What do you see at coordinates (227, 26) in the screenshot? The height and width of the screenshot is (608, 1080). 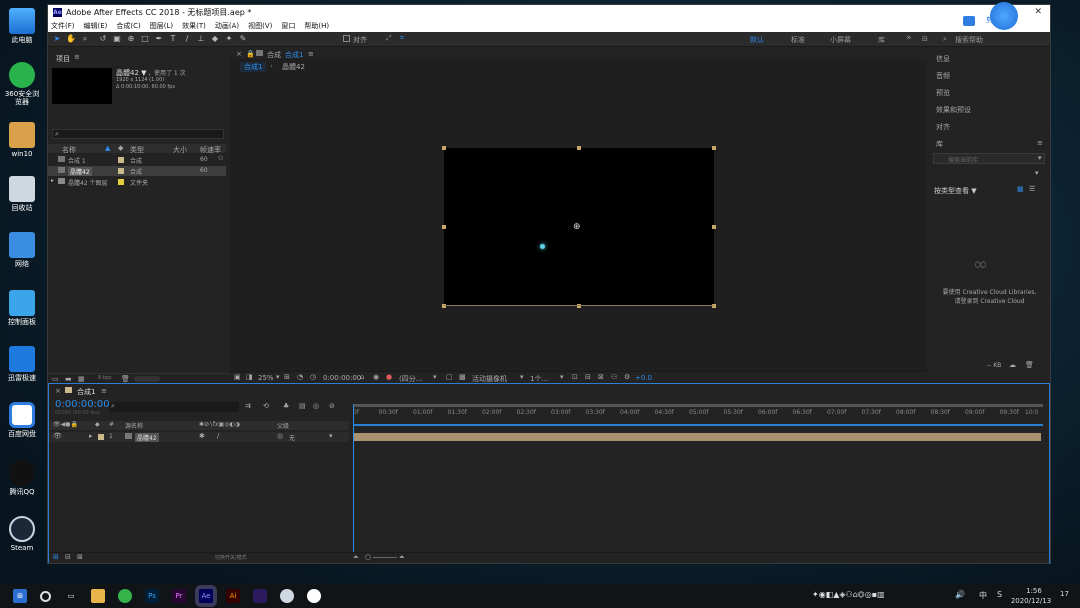 I see `menu-animation: 动画(A)` at bounding box center [227, 26].